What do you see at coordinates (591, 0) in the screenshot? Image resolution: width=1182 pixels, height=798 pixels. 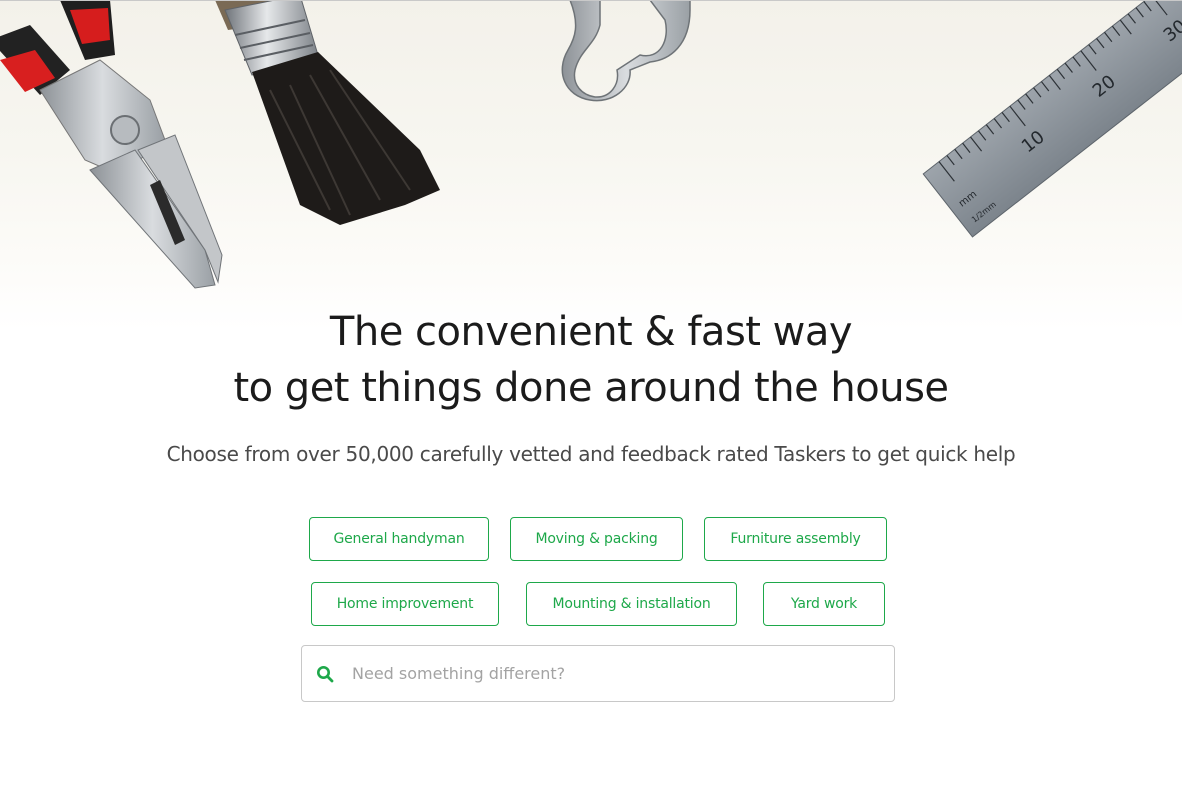 I see `top-border` at bounding box center [591, 0].